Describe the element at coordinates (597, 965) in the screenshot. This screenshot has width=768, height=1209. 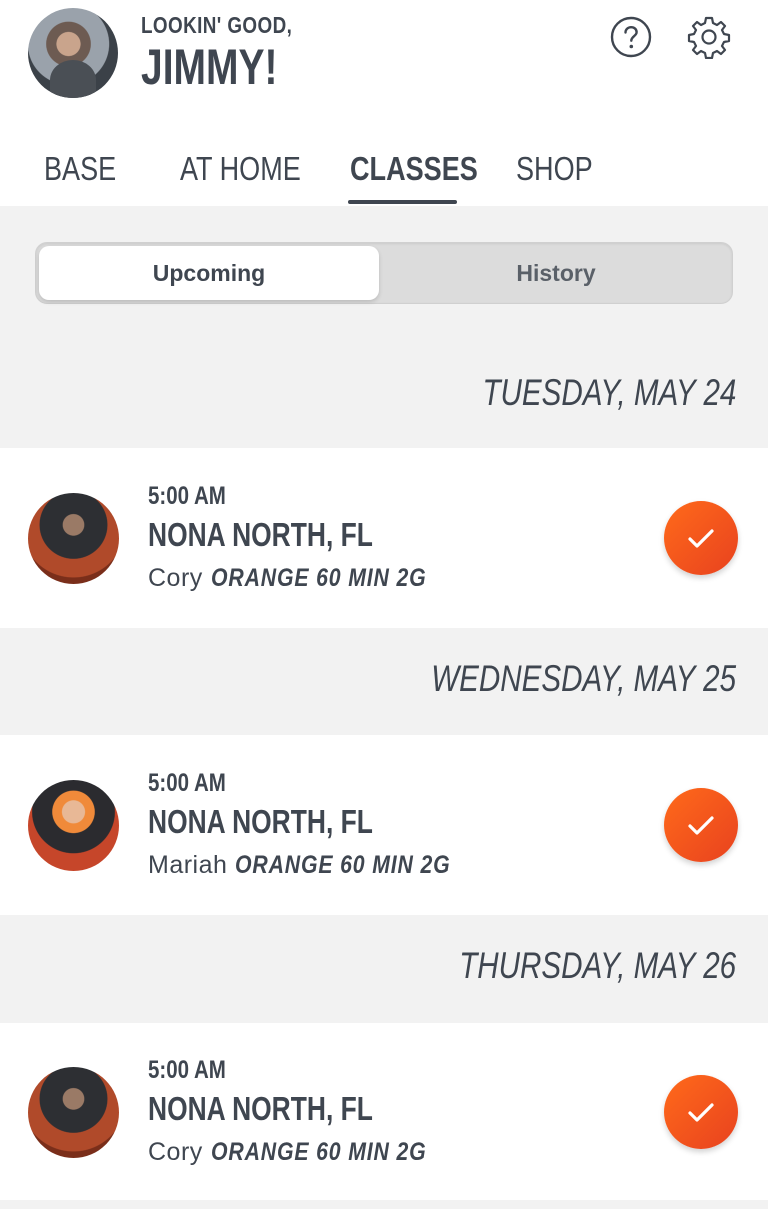
I see `day-label: THURSDAY, MAY 26` at that location.